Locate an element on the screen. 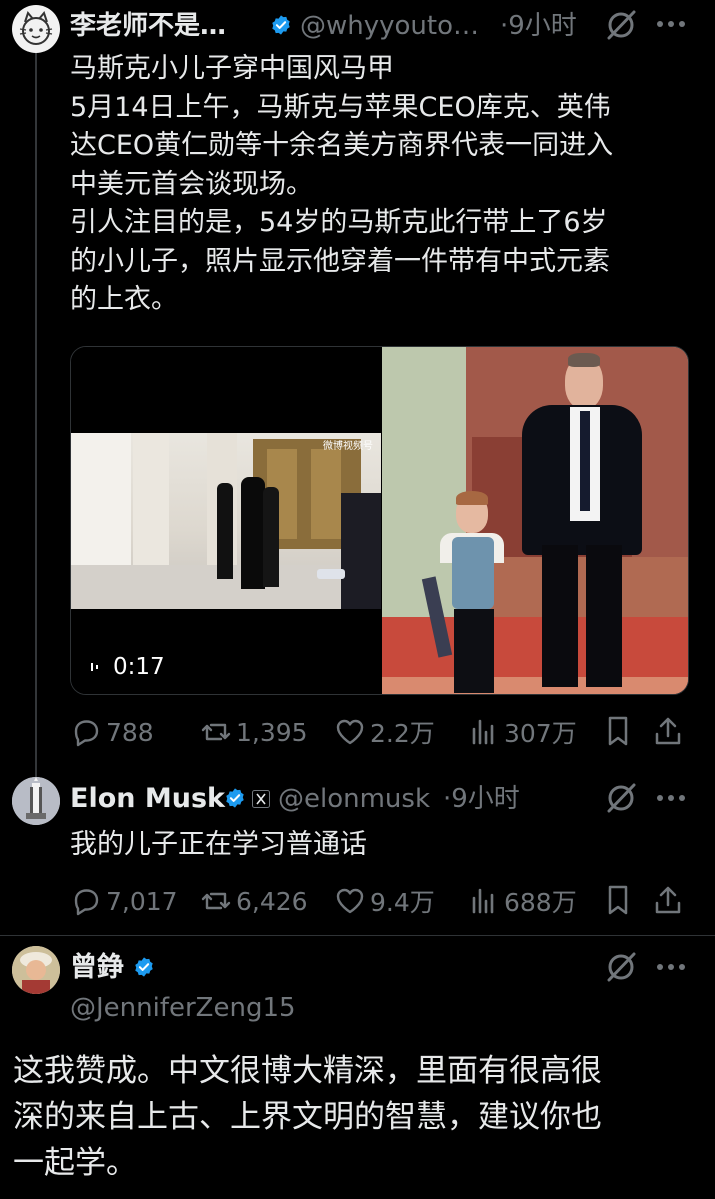 Image resolution: width=715 pixels, height=1199 pixels. repost-count: 6,426 is located at coordinates (272, 901).